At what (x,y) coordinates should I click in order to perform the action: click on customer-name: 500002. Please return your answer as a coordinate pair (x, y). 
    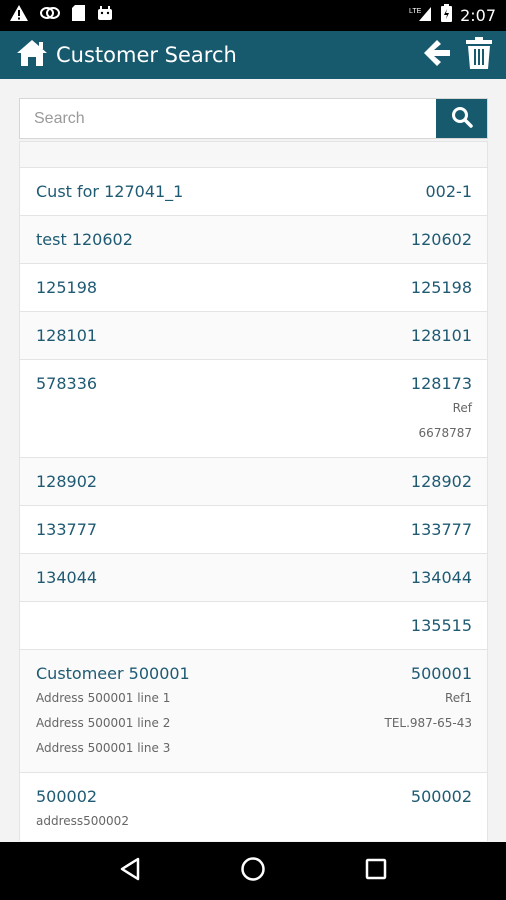
    Looking at the image, I should click on (67, 796).